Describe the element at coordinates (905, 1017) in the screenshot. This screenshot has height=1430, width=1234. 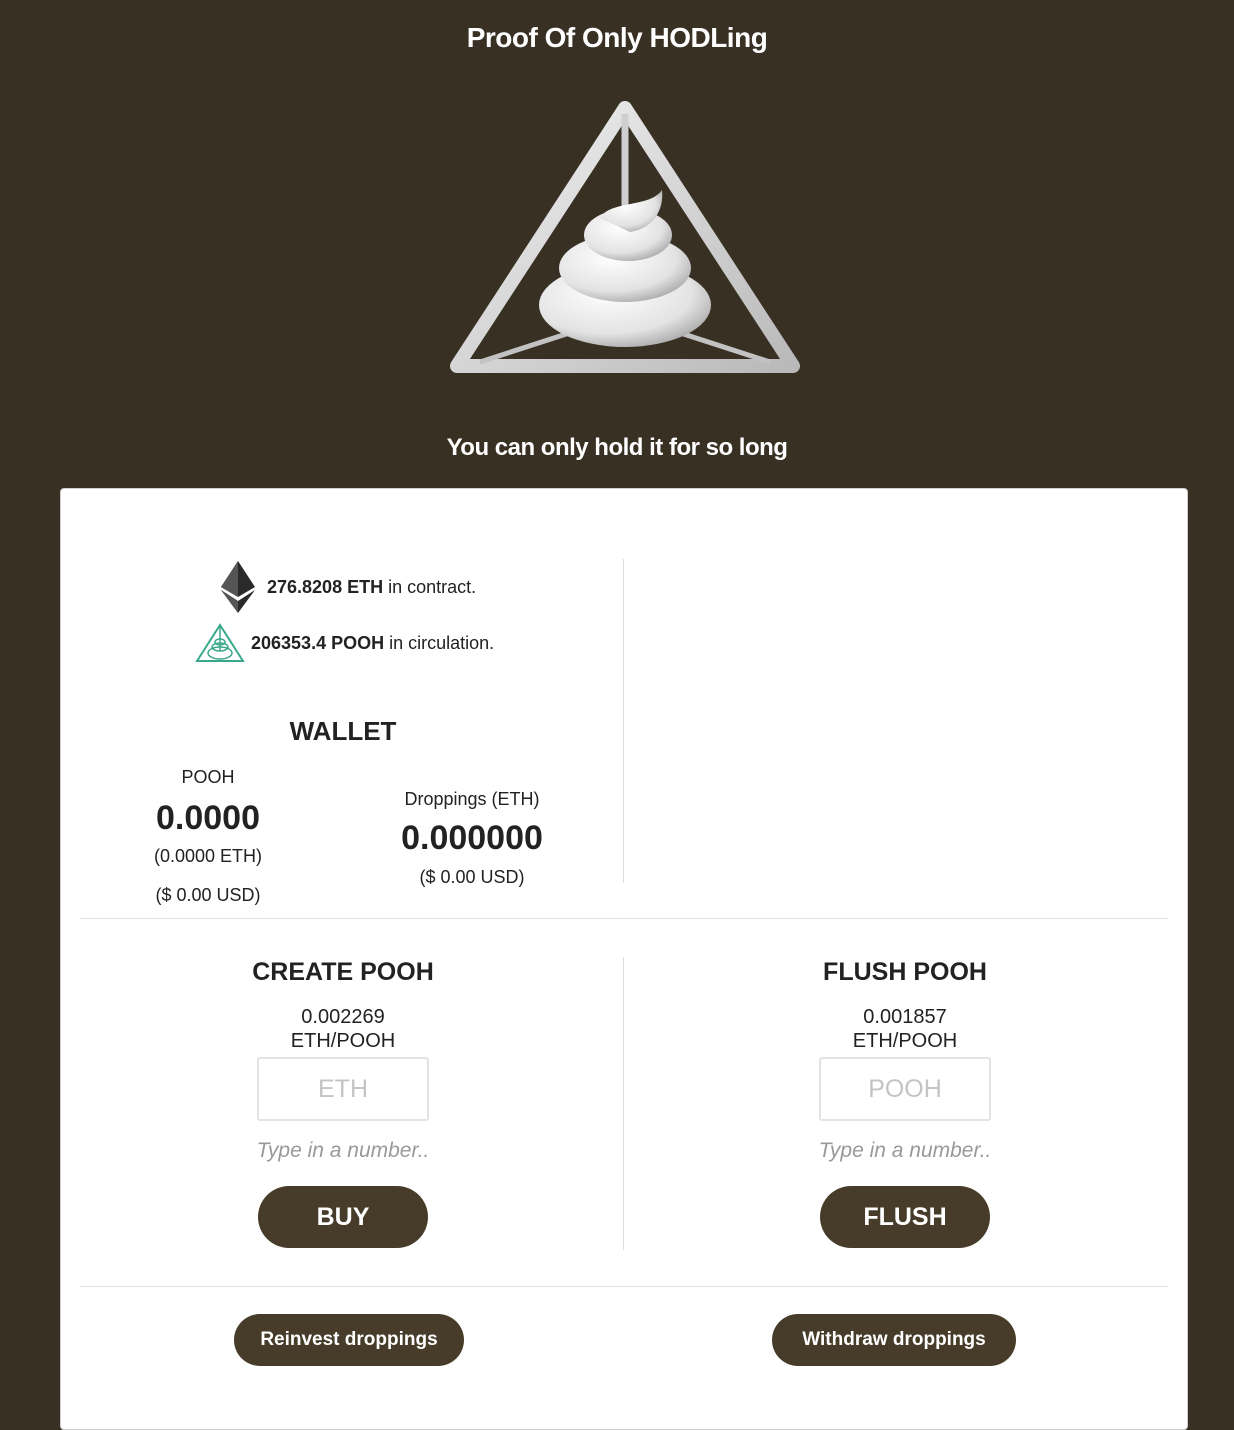
I see `flush-rate-value: 0.001857` at that location.